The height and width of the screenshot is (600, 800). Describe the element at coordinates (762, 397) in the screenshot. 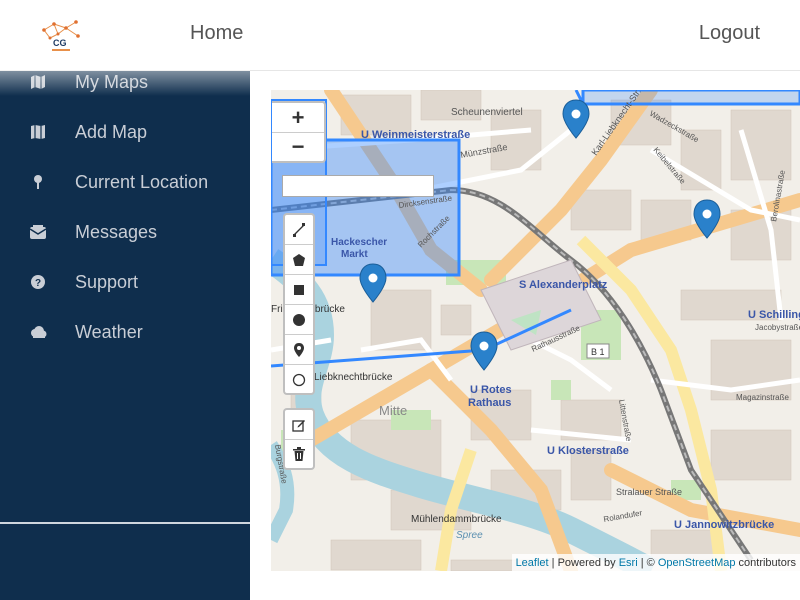

I see `map-label-magazinstrasse: Magazinstraße` at that location.